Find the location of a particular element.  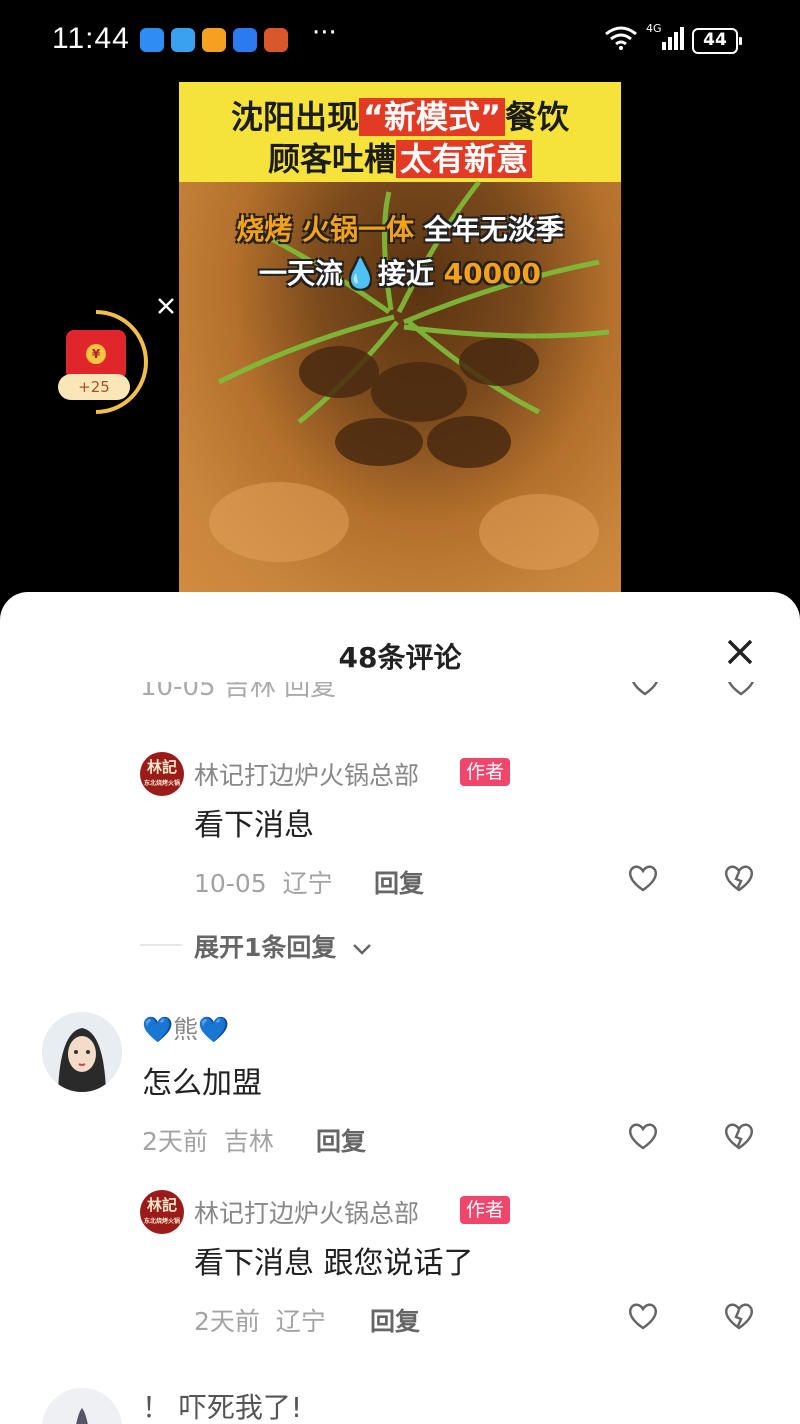

comment-meta: 10-05 辽宁 is located at coordinates (263, 882).